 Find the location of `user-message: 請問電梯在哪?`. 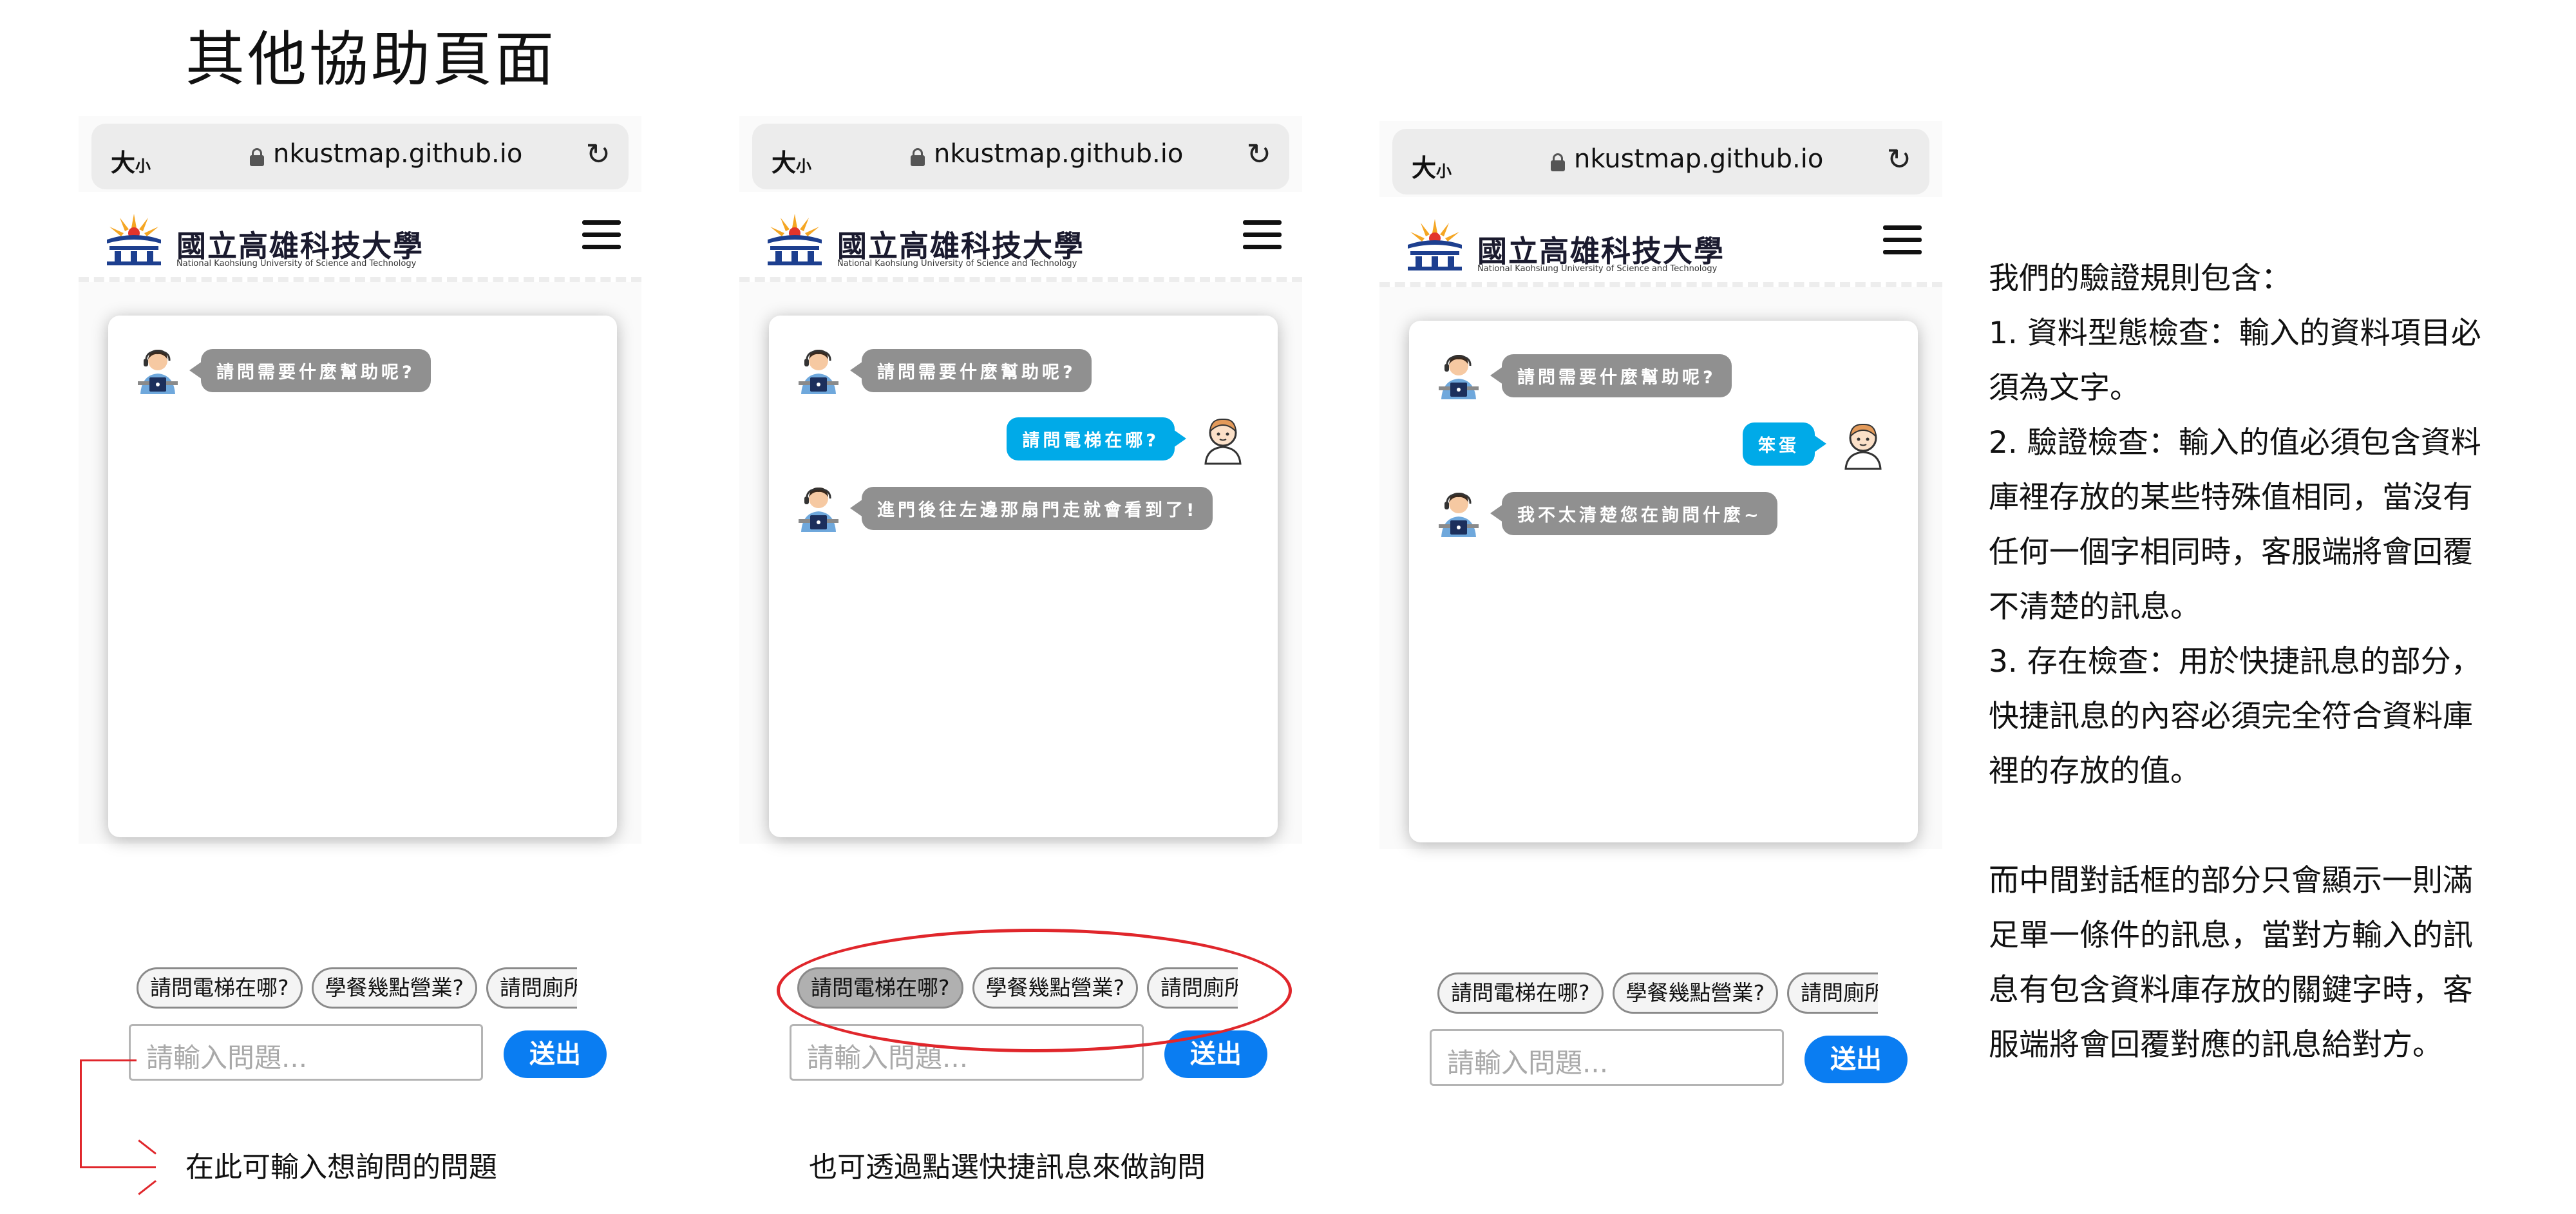

user-message: 請問電梯在哪? is located at coordinates (1128, 438).